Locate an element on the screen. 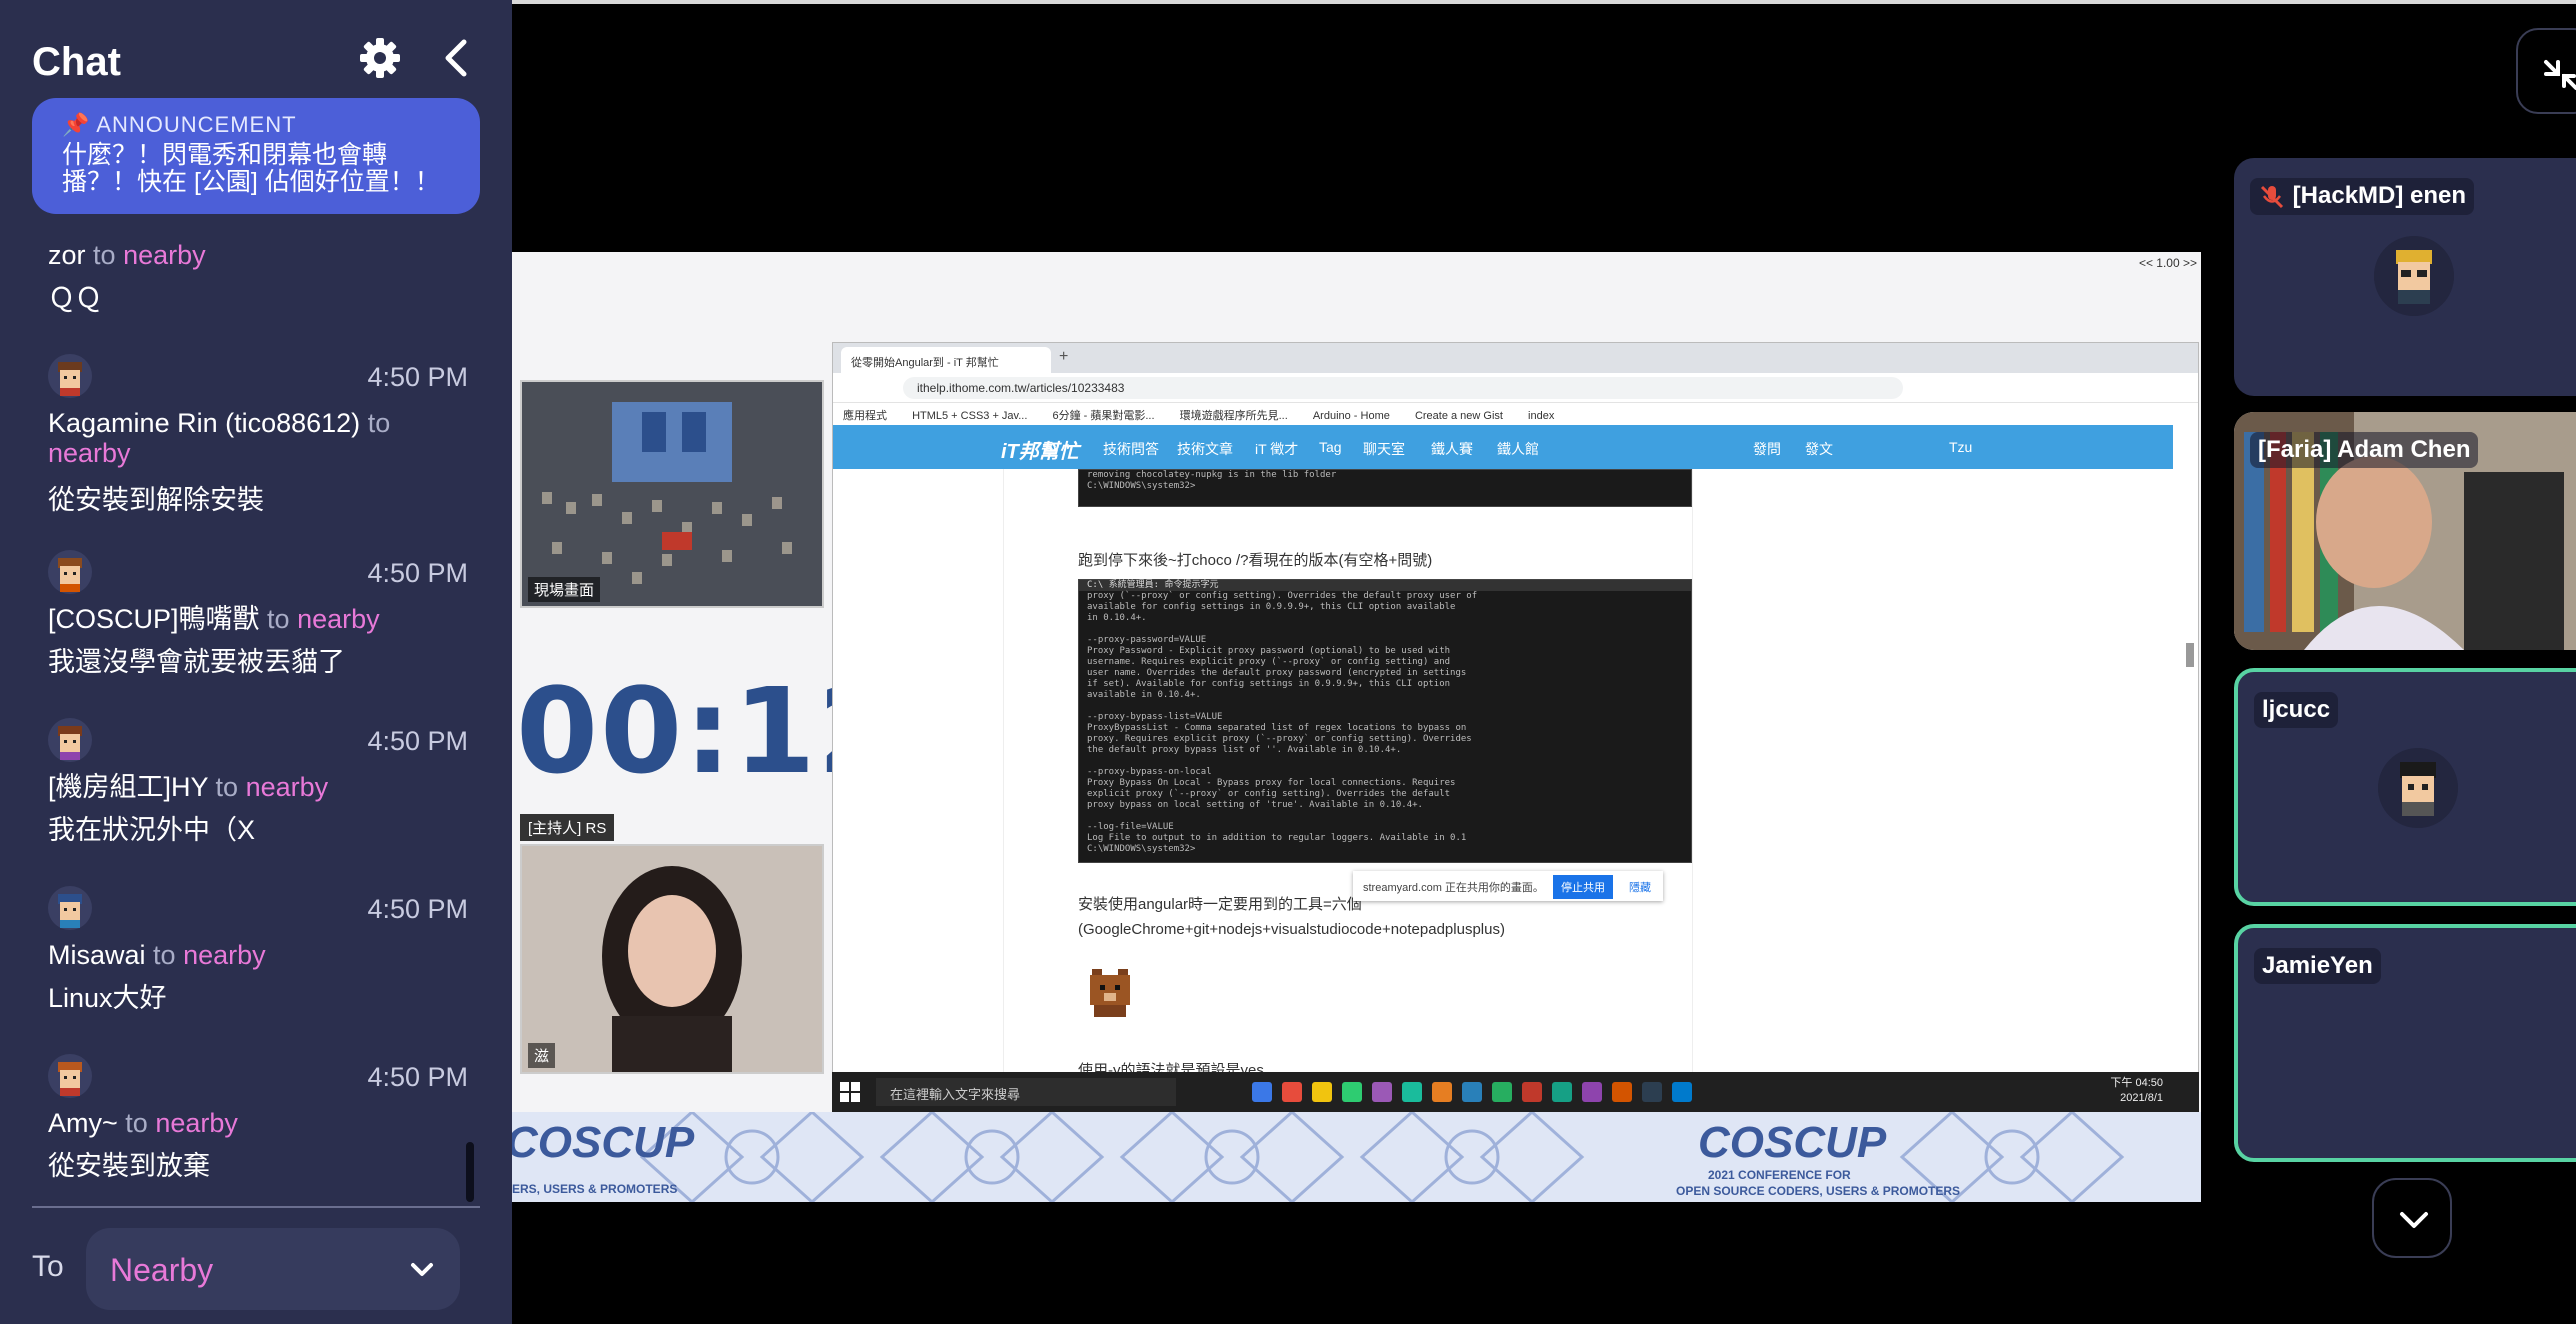 The image size is (2576, 1324). message-text: 我在狀況外中（X is located at coordinates (152, 830).